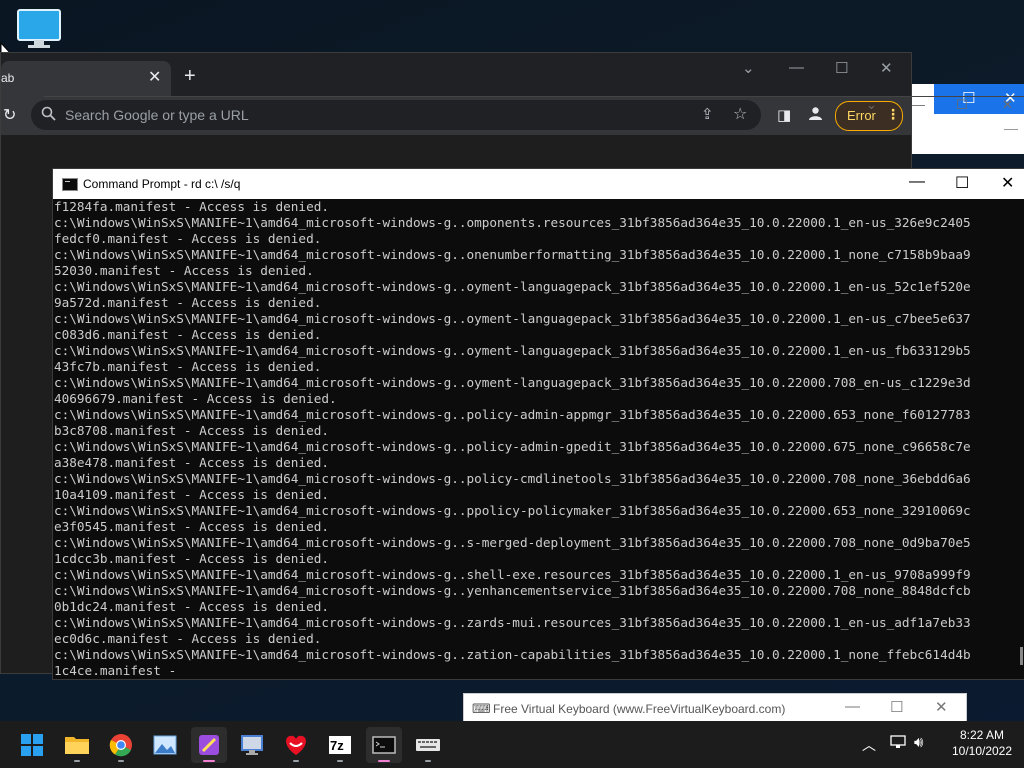 Image resolution: width=1024 pixels, height=768 pixels. I want to click on terminal-icon, so click(384, 745).